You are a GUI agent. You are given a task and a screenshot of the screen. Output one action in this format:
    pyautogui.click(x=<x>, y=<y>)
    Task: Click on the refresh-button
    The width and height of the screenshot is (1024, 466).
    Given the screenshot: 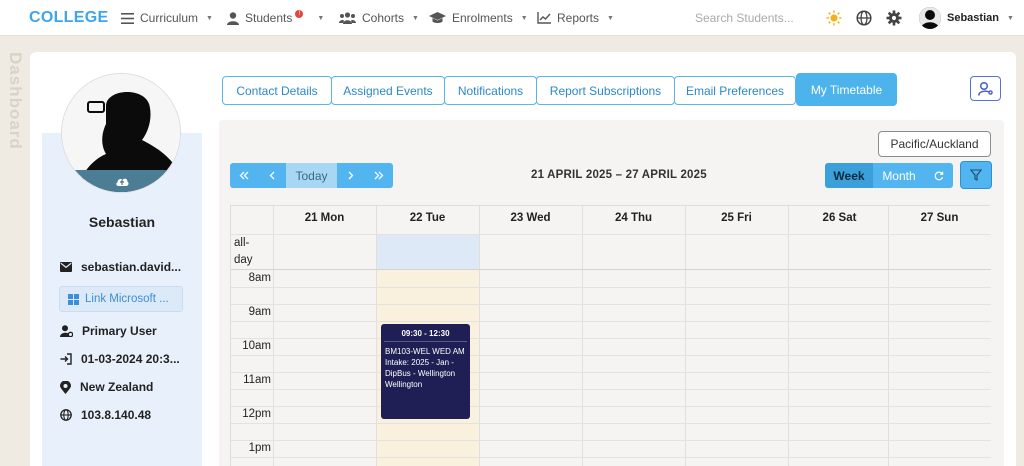 What is the action you would take?
    pyautogui.click(x=939, y=175)
    